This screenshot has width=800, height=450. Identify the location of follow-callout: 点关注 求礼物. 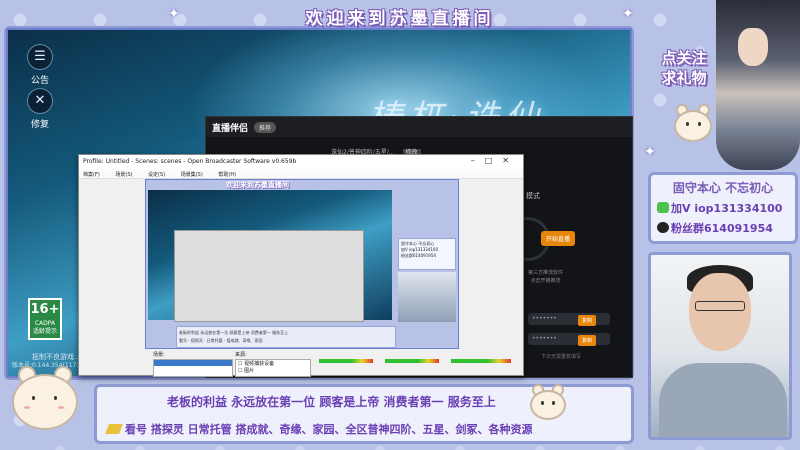
(684, 68).